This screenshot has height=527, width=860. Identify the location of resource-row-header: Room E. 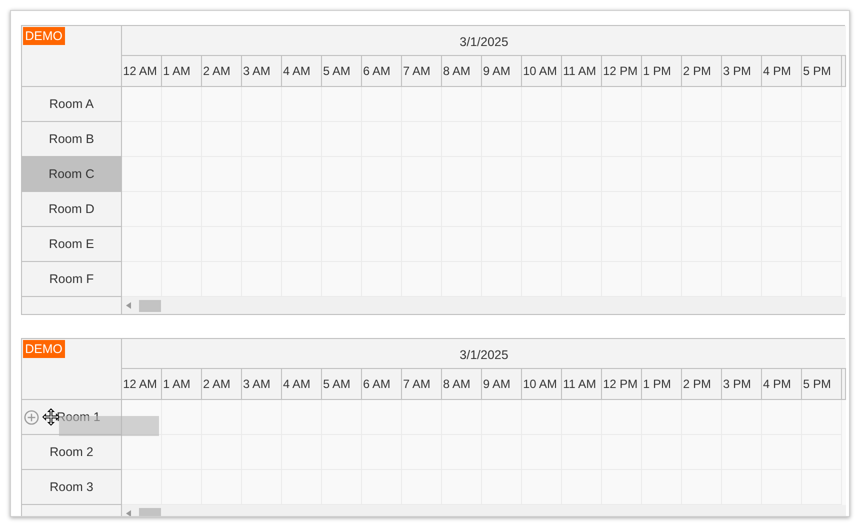
(72, 244).